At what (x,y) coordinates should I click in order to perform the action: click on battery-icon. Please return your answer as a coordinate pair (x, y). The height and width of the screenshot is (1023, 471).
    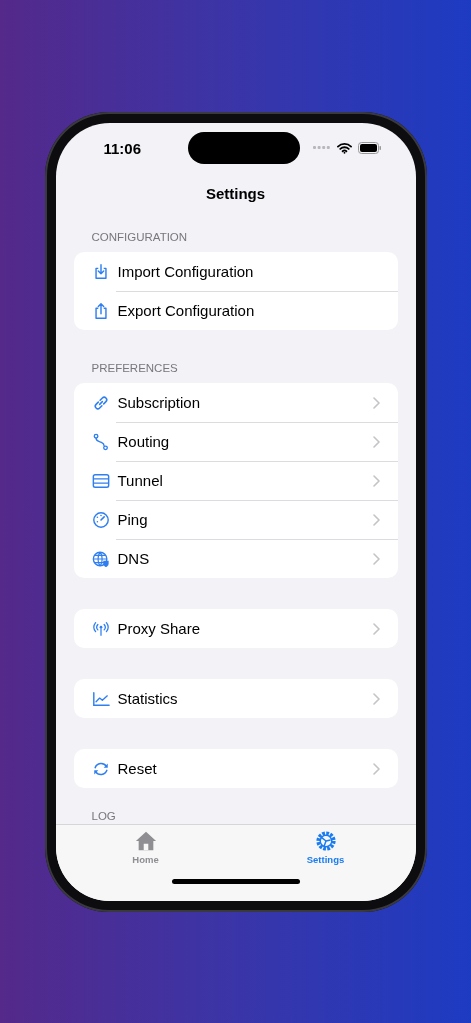
    Looking at the image, I should click on (369, 148).